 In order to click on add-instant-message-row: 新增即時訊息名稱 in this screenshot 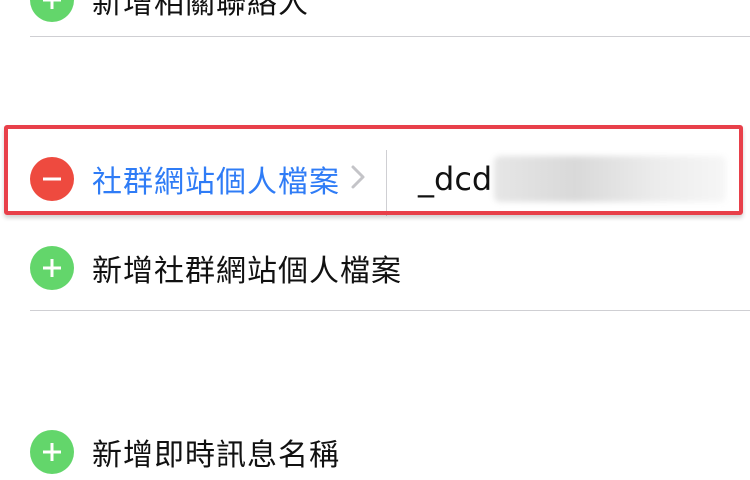, I will do `click(375, 452)`.